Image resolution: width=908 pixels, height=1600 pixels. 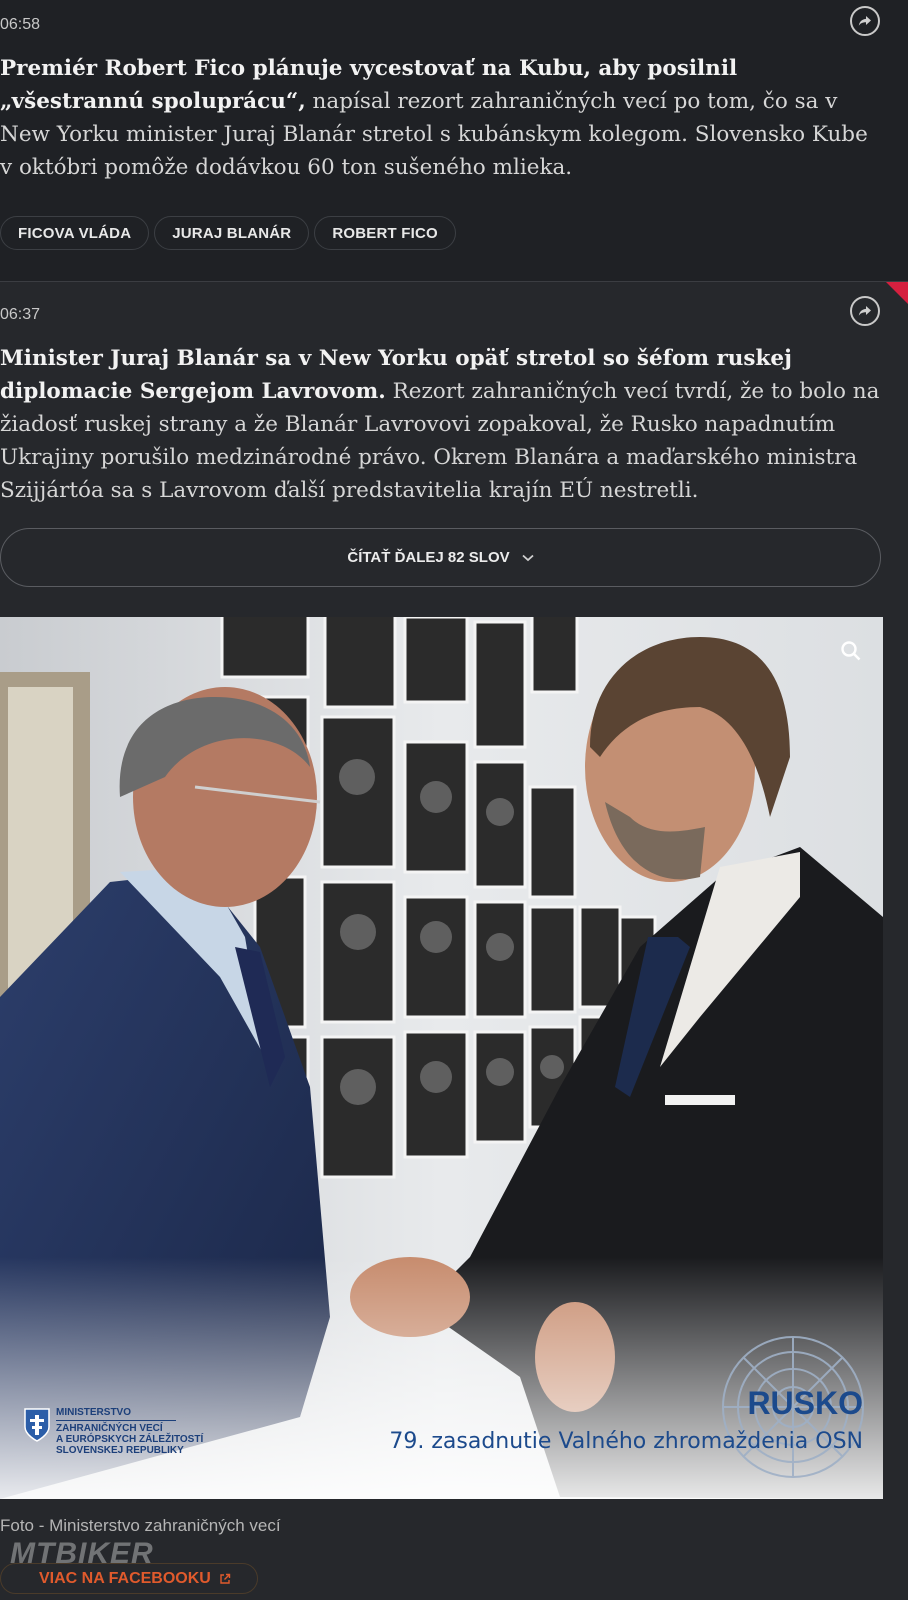 What do you see at coordinates (140, 1525) in the screenshot?
I see `photo-caption: Foto - Ministerstvo zahraničných vecí` at bounding box center [140, 1525].